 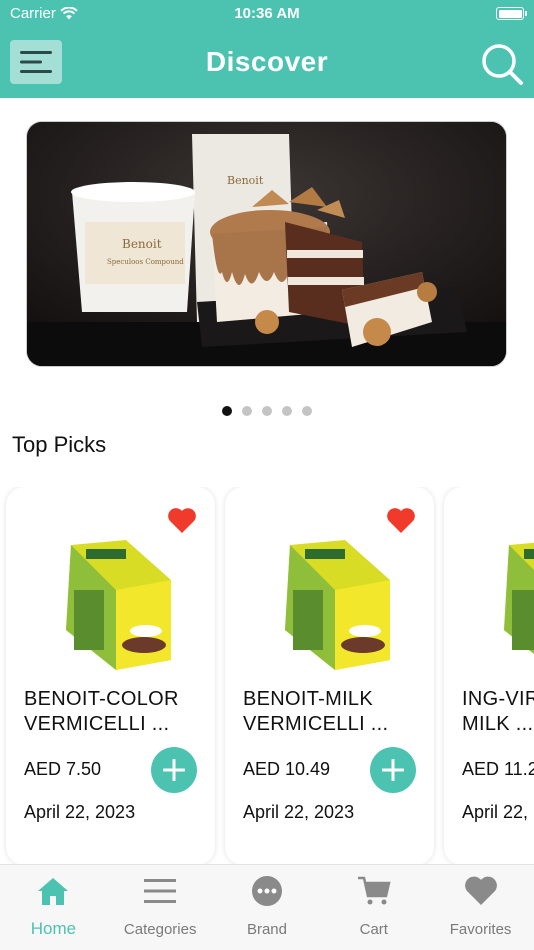 What do you see at coordinates (266, 891) in the screenshot?
I see `brand-icon` at bounding box center [266, 891].